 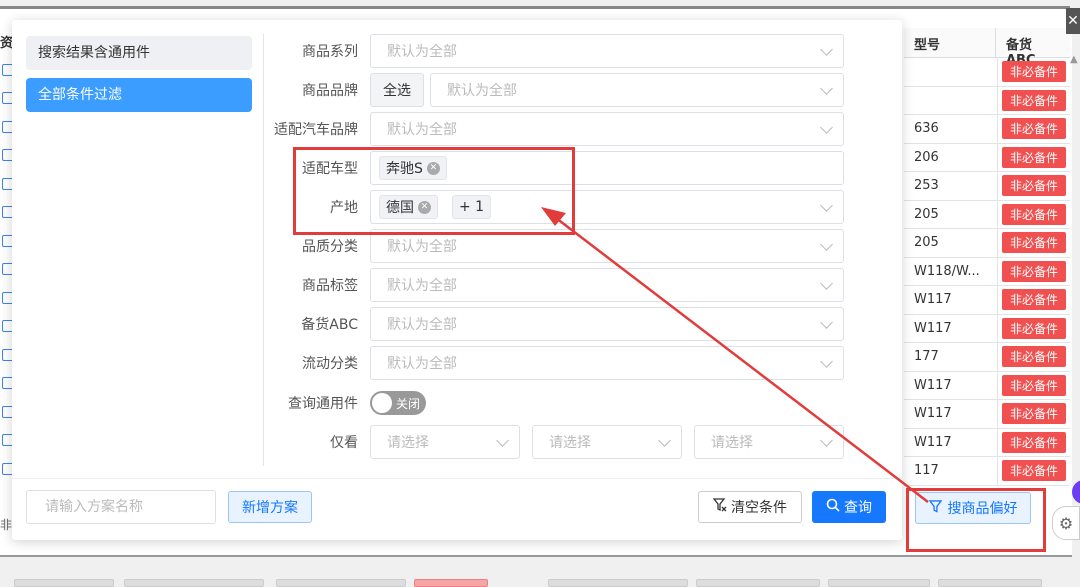 I want to click on search-preference-button: 搜商品偏好, so click(x=973, y=508).